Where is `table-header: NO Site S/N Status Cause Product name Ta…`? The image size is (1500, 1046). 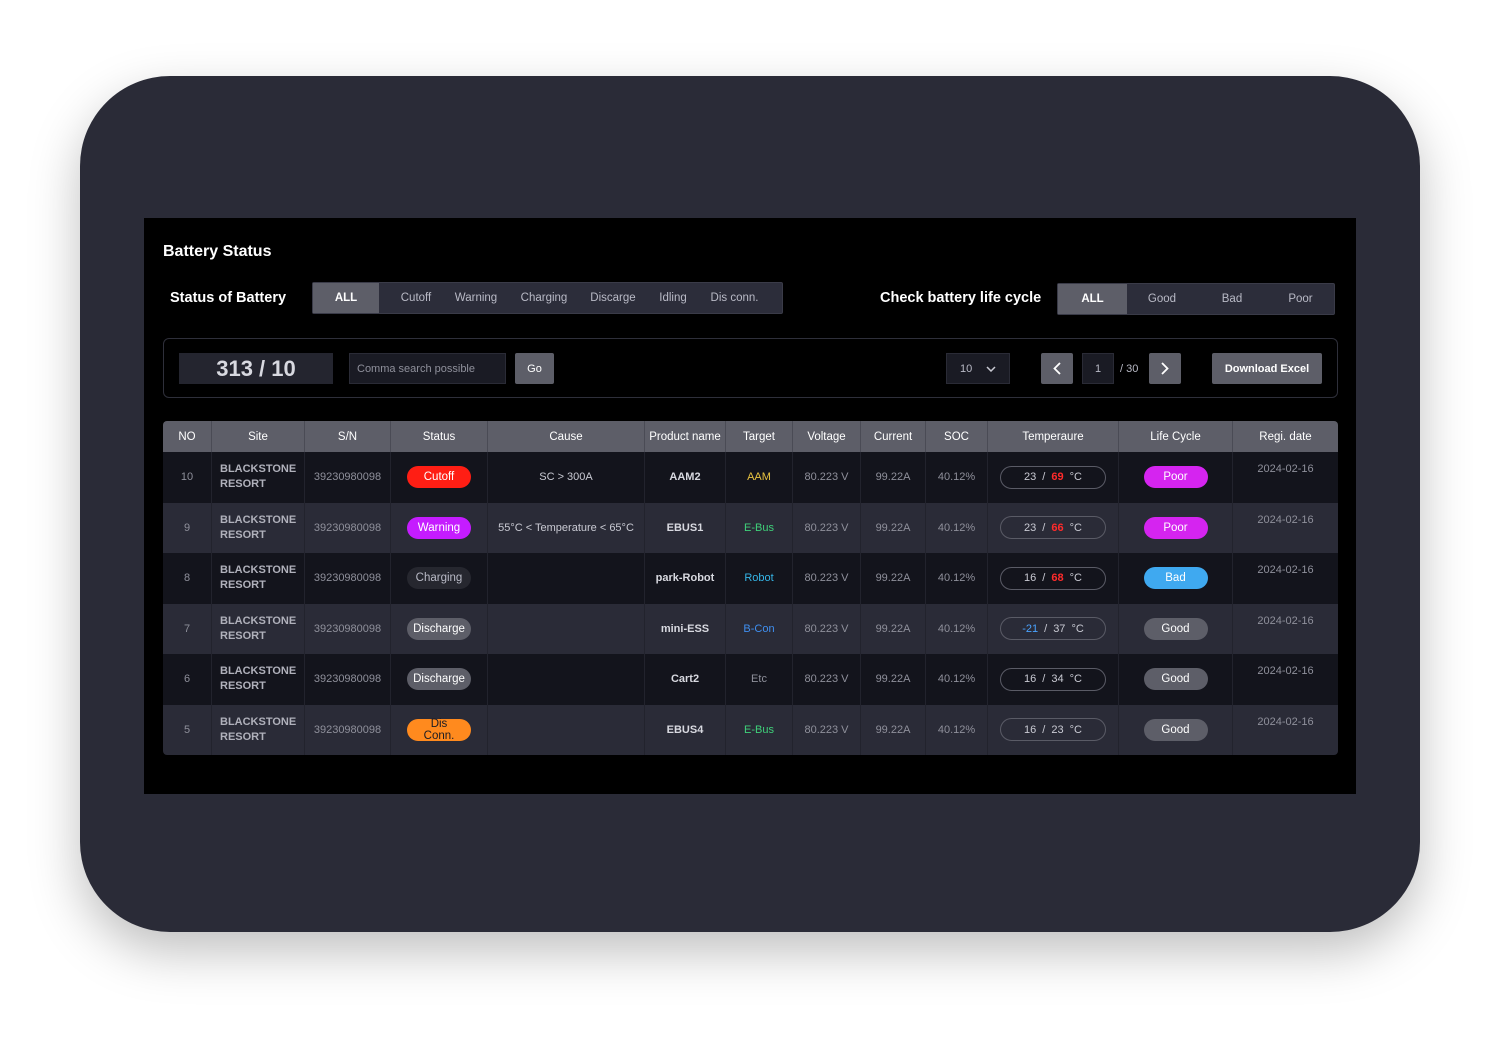 table-header: NO Site S/N Status Cause Product name Ta… is located at coordinates (750, 436).